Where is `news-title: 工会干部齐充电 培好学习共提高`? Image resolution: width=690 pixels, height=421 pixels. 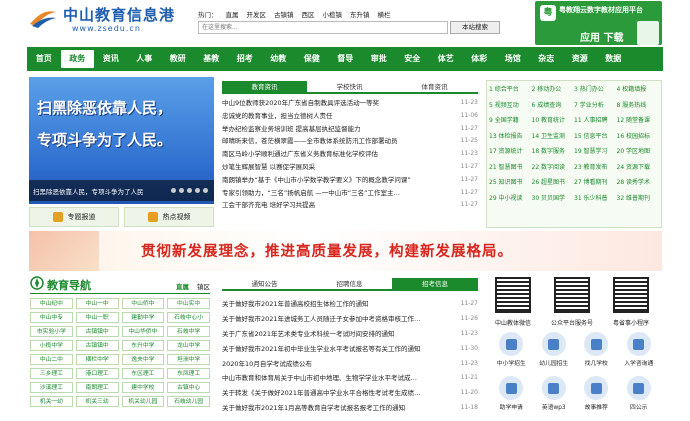 news-title: 工会干部齐充电 培好学习共提高 is located at coordinates (268, 205).